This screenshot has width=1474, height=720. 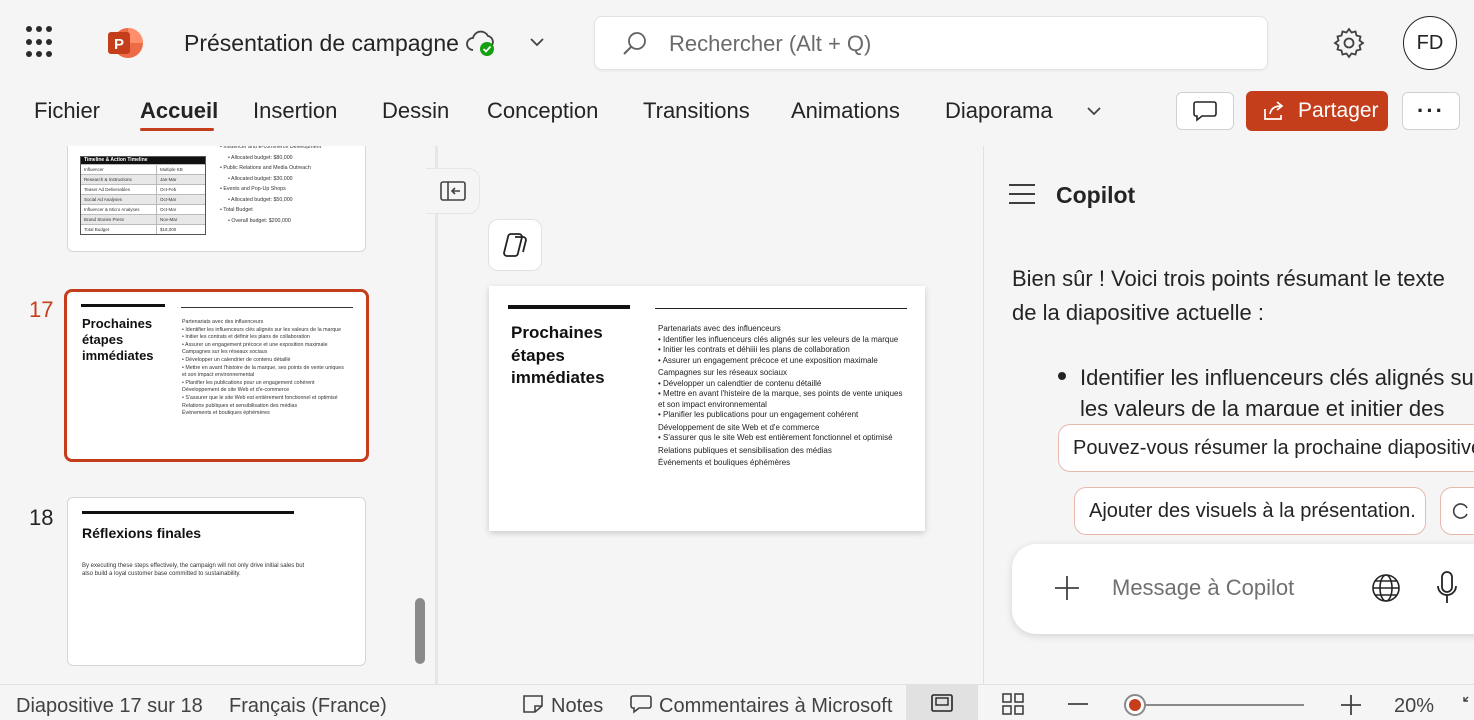 What do you see at coordinates (67, 111) in the screenshot?
I see `tab-fichier: Fichier` at bounding box center [67, 111].